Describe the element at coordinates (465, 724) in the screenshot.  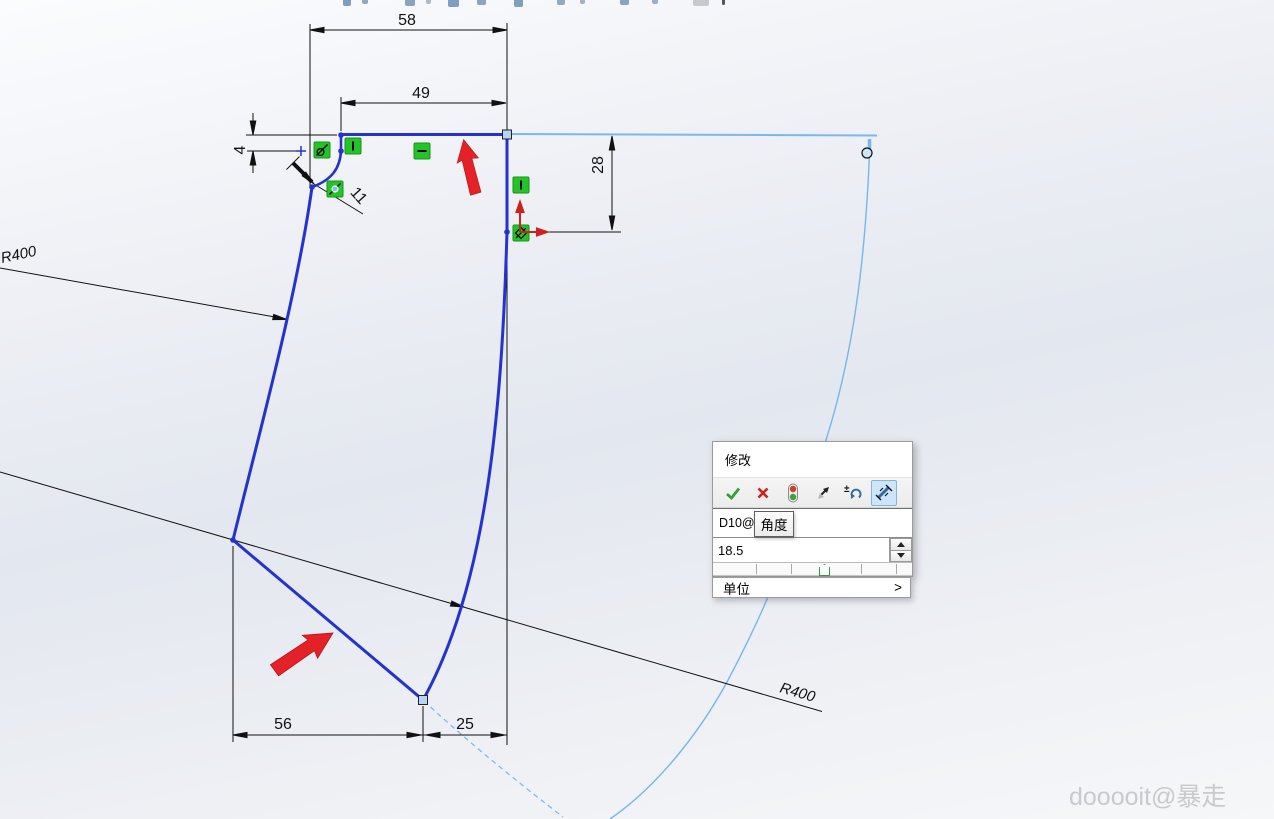
I see `dimension-bottom-right-width: 25` at that location.